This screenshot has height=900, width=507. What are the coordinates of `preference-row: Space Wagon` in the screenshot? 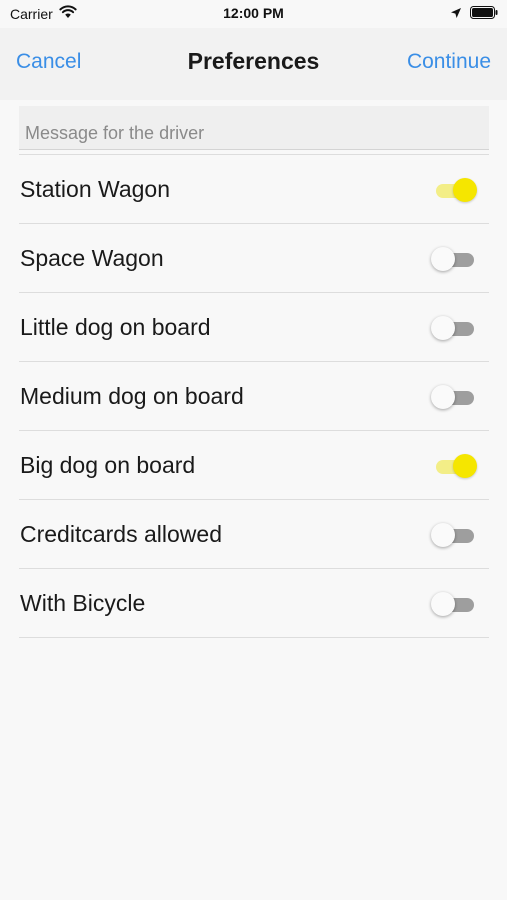 It's located at (254, 258).